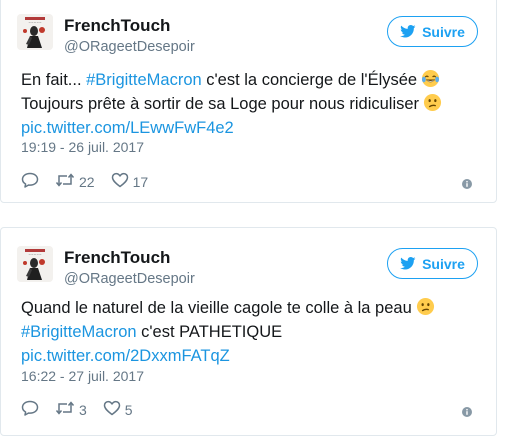 Image resolution: width=509 pixels, height=438 pixels. What do you see at coordinates (87, 181) in the screenshot?
I see `retweet-count: 22` at bounding box center [87, 181].